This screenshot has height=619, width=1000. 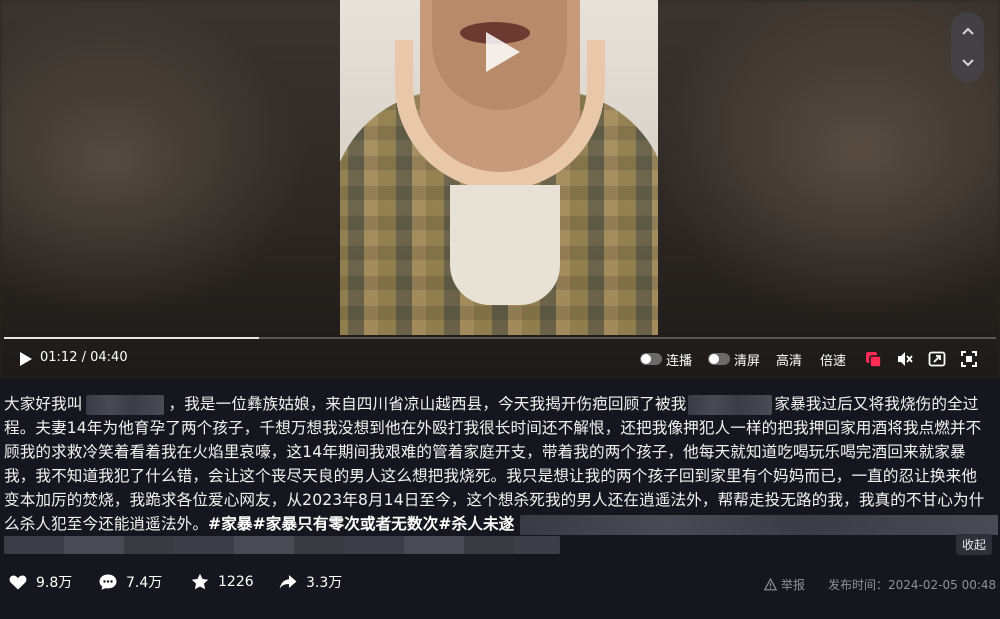 I want to click on danmaku-icon, so click(x=873, y=359).